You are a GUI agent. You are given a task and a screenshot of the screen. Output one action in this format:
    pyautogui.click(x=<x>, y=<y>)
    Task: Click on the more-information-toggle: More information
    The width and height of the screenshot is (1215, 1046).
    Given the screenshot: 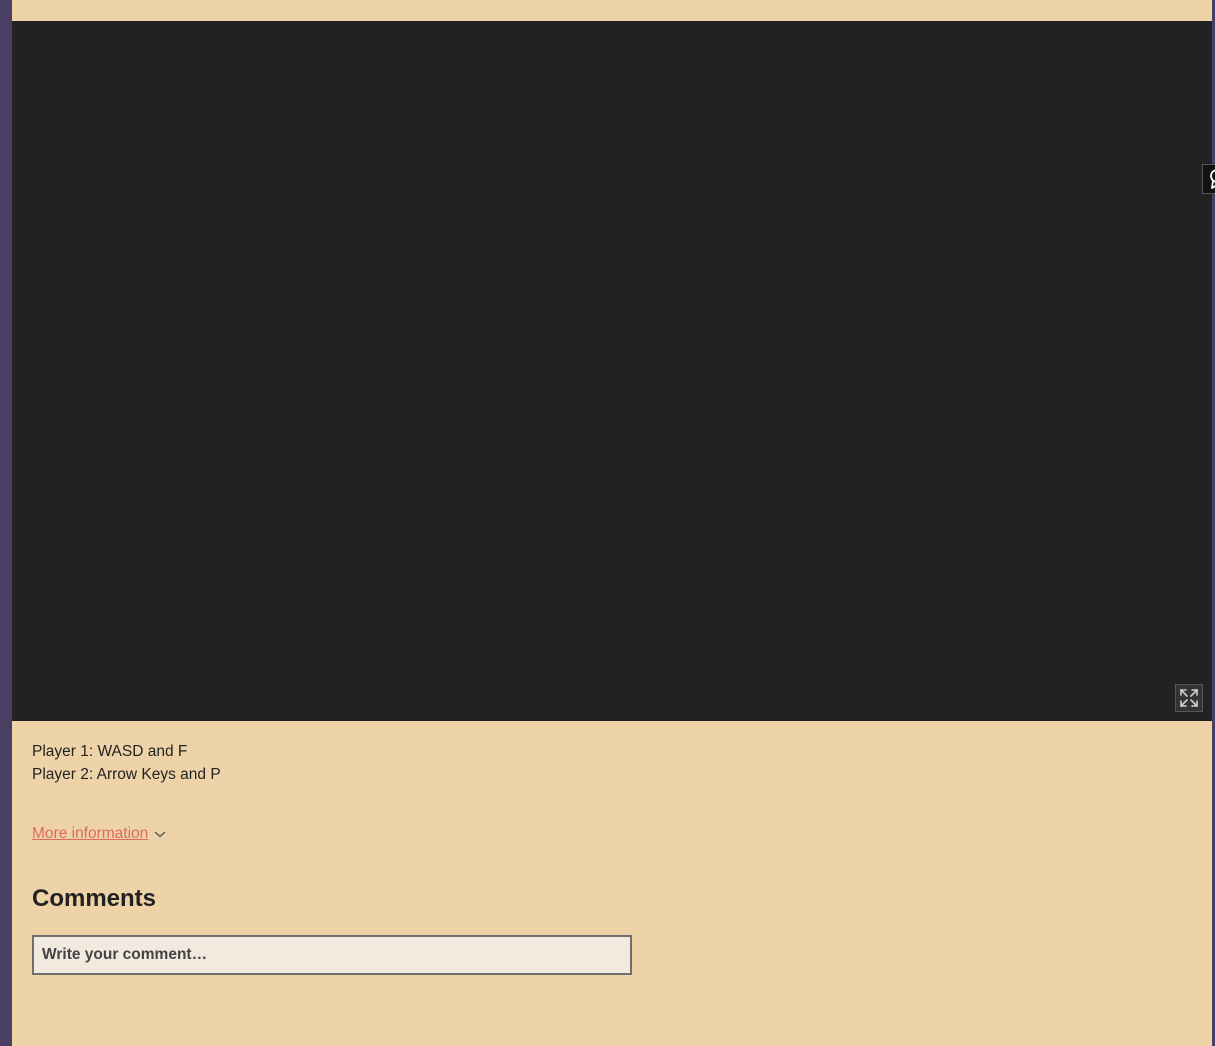 What is the action you would take?
    pyautogui.click(x=99, y=834)
    